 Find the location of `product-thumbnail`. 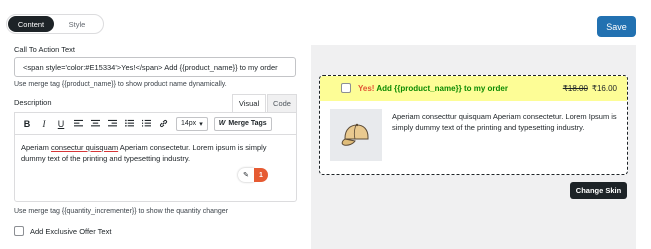

product-thumbnail is located at coordinates (356, 135).